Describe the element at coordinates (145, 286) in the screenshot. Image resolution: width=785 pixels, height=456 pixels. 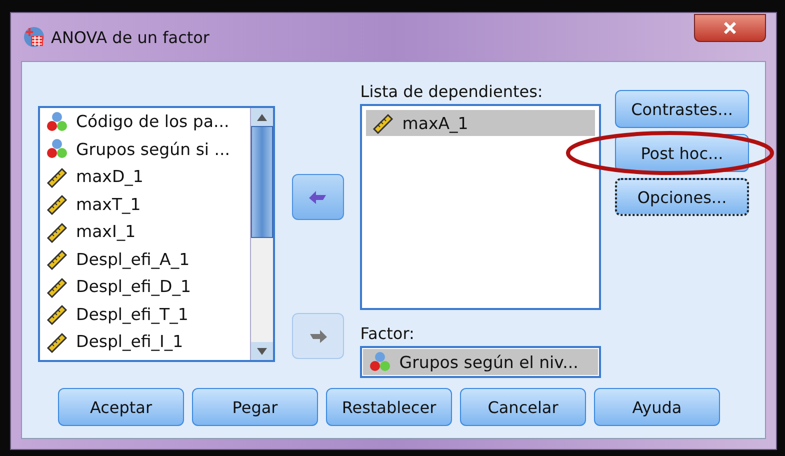
I see `variable-item: Despl_efi_D_1` at that location.